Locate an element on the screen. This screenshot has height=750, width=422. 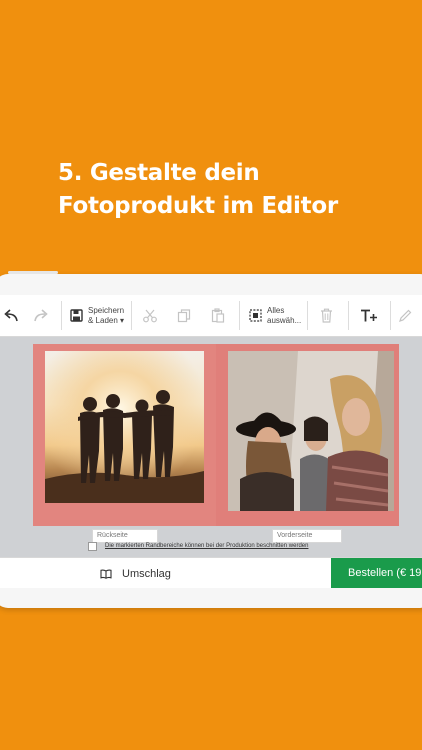
paste-button is located at coordinates (218, 315).